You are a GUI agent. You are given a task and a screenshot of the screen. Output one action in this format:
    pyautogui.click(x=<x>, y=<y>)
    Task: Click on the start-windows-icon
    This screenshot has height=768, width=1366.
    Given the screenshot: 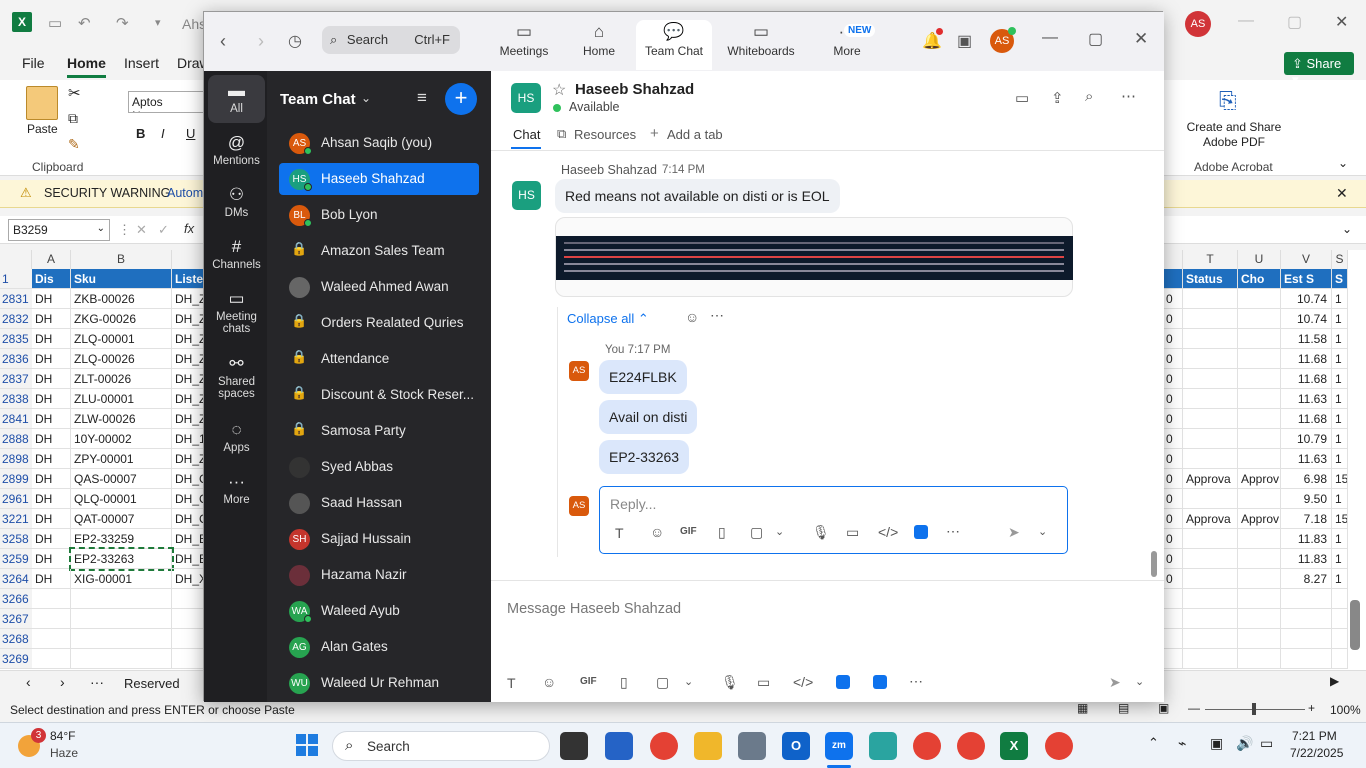 What is the action you would take?
    pyautogui.click(x=307, y=745)
    